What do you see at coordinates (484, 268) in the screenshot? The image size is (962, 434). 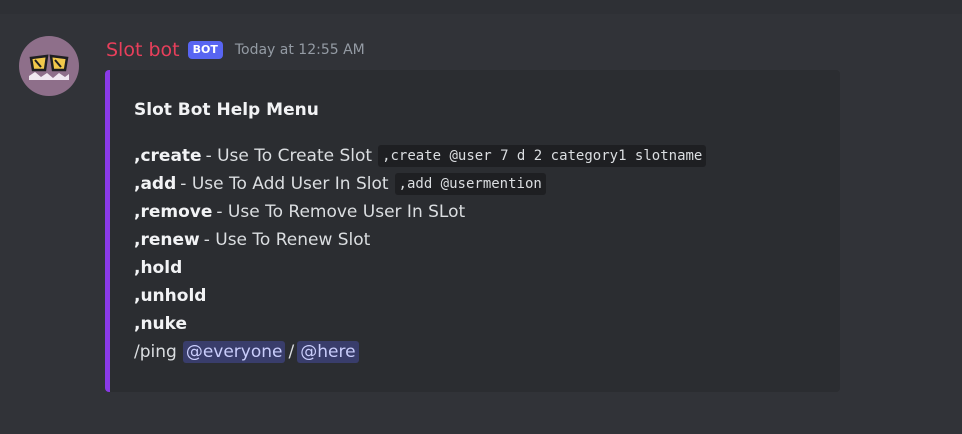 I see `command-line-hold: ,hold` at bounding box center [484, 268].